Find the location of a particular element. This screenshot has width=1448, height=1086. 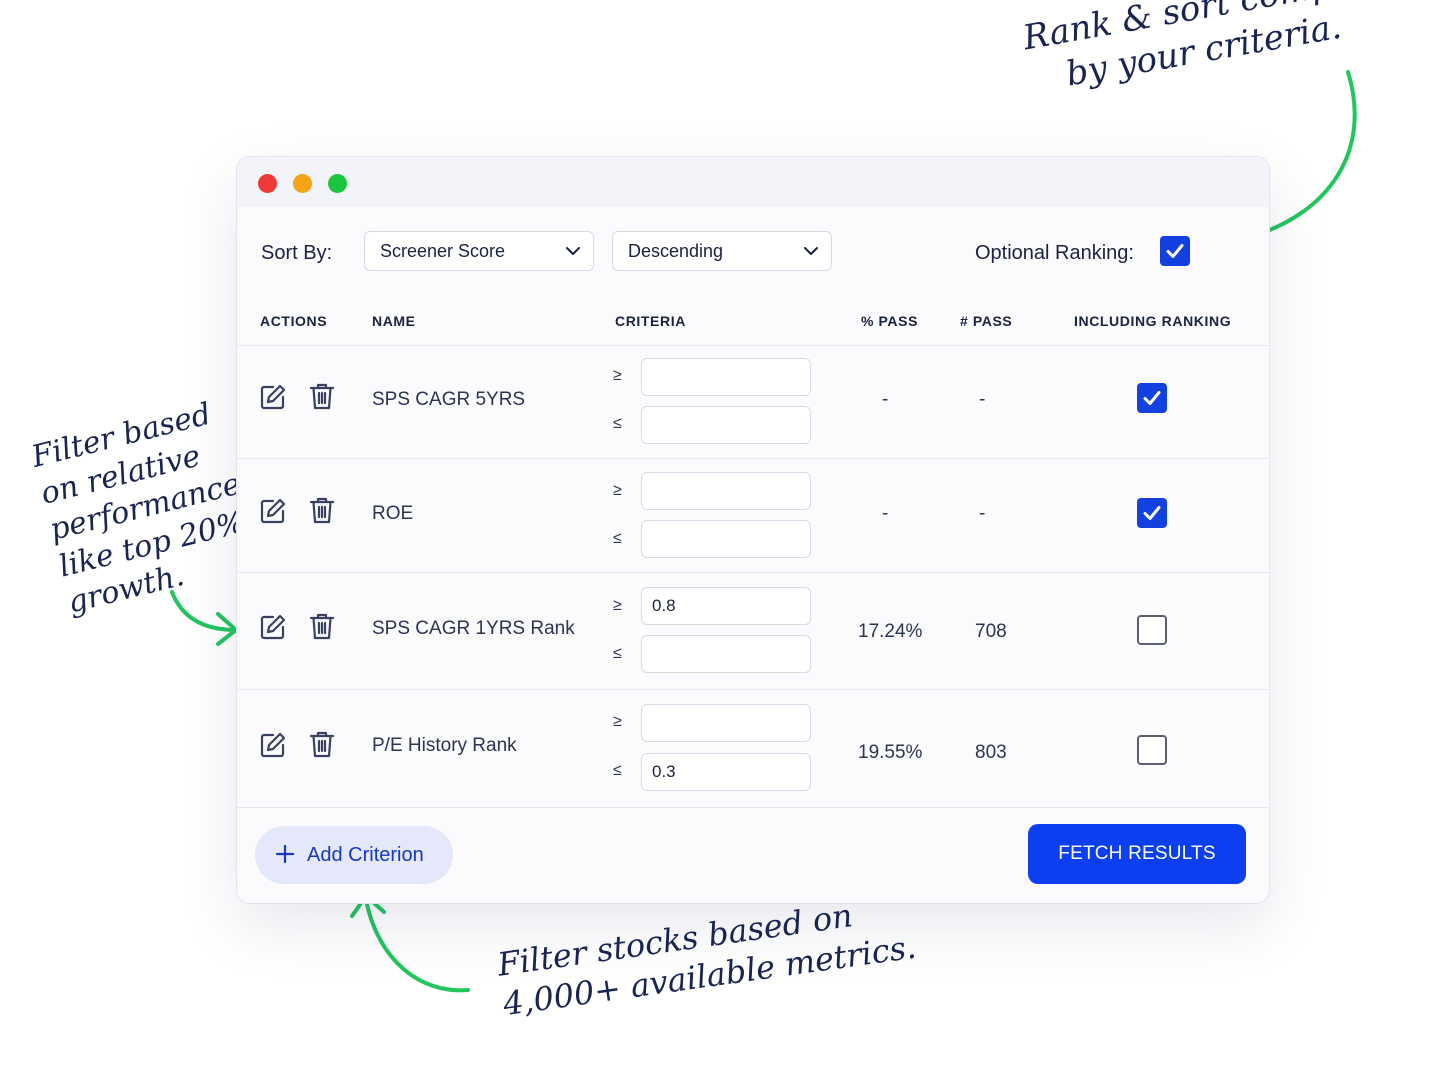

table-row: SPS CAGR 5YRS ≥ ≤ - - is located at coordinates (753, 402).